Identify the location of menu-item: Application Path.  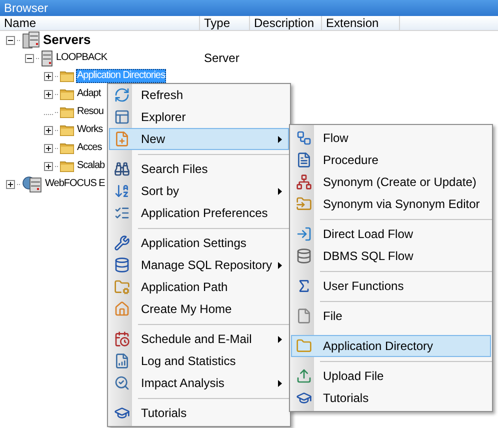
(199, 287).